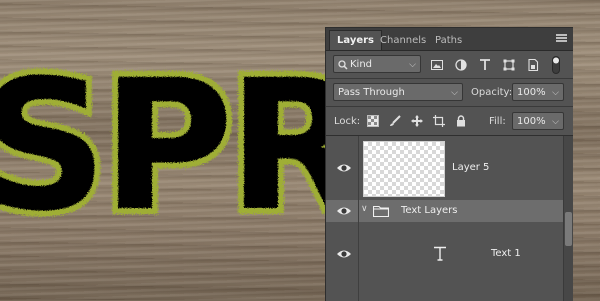  I want to click on type-layer-icon, so click(440, 253).